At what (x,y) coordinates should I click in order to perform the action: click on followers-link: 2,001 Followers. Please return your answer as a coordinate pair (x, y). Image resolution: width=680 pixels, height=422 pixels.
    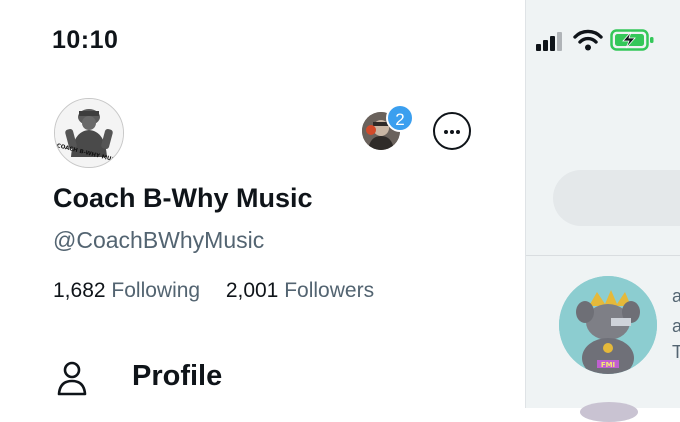
    Looking at the image, I should click on (300, 290).